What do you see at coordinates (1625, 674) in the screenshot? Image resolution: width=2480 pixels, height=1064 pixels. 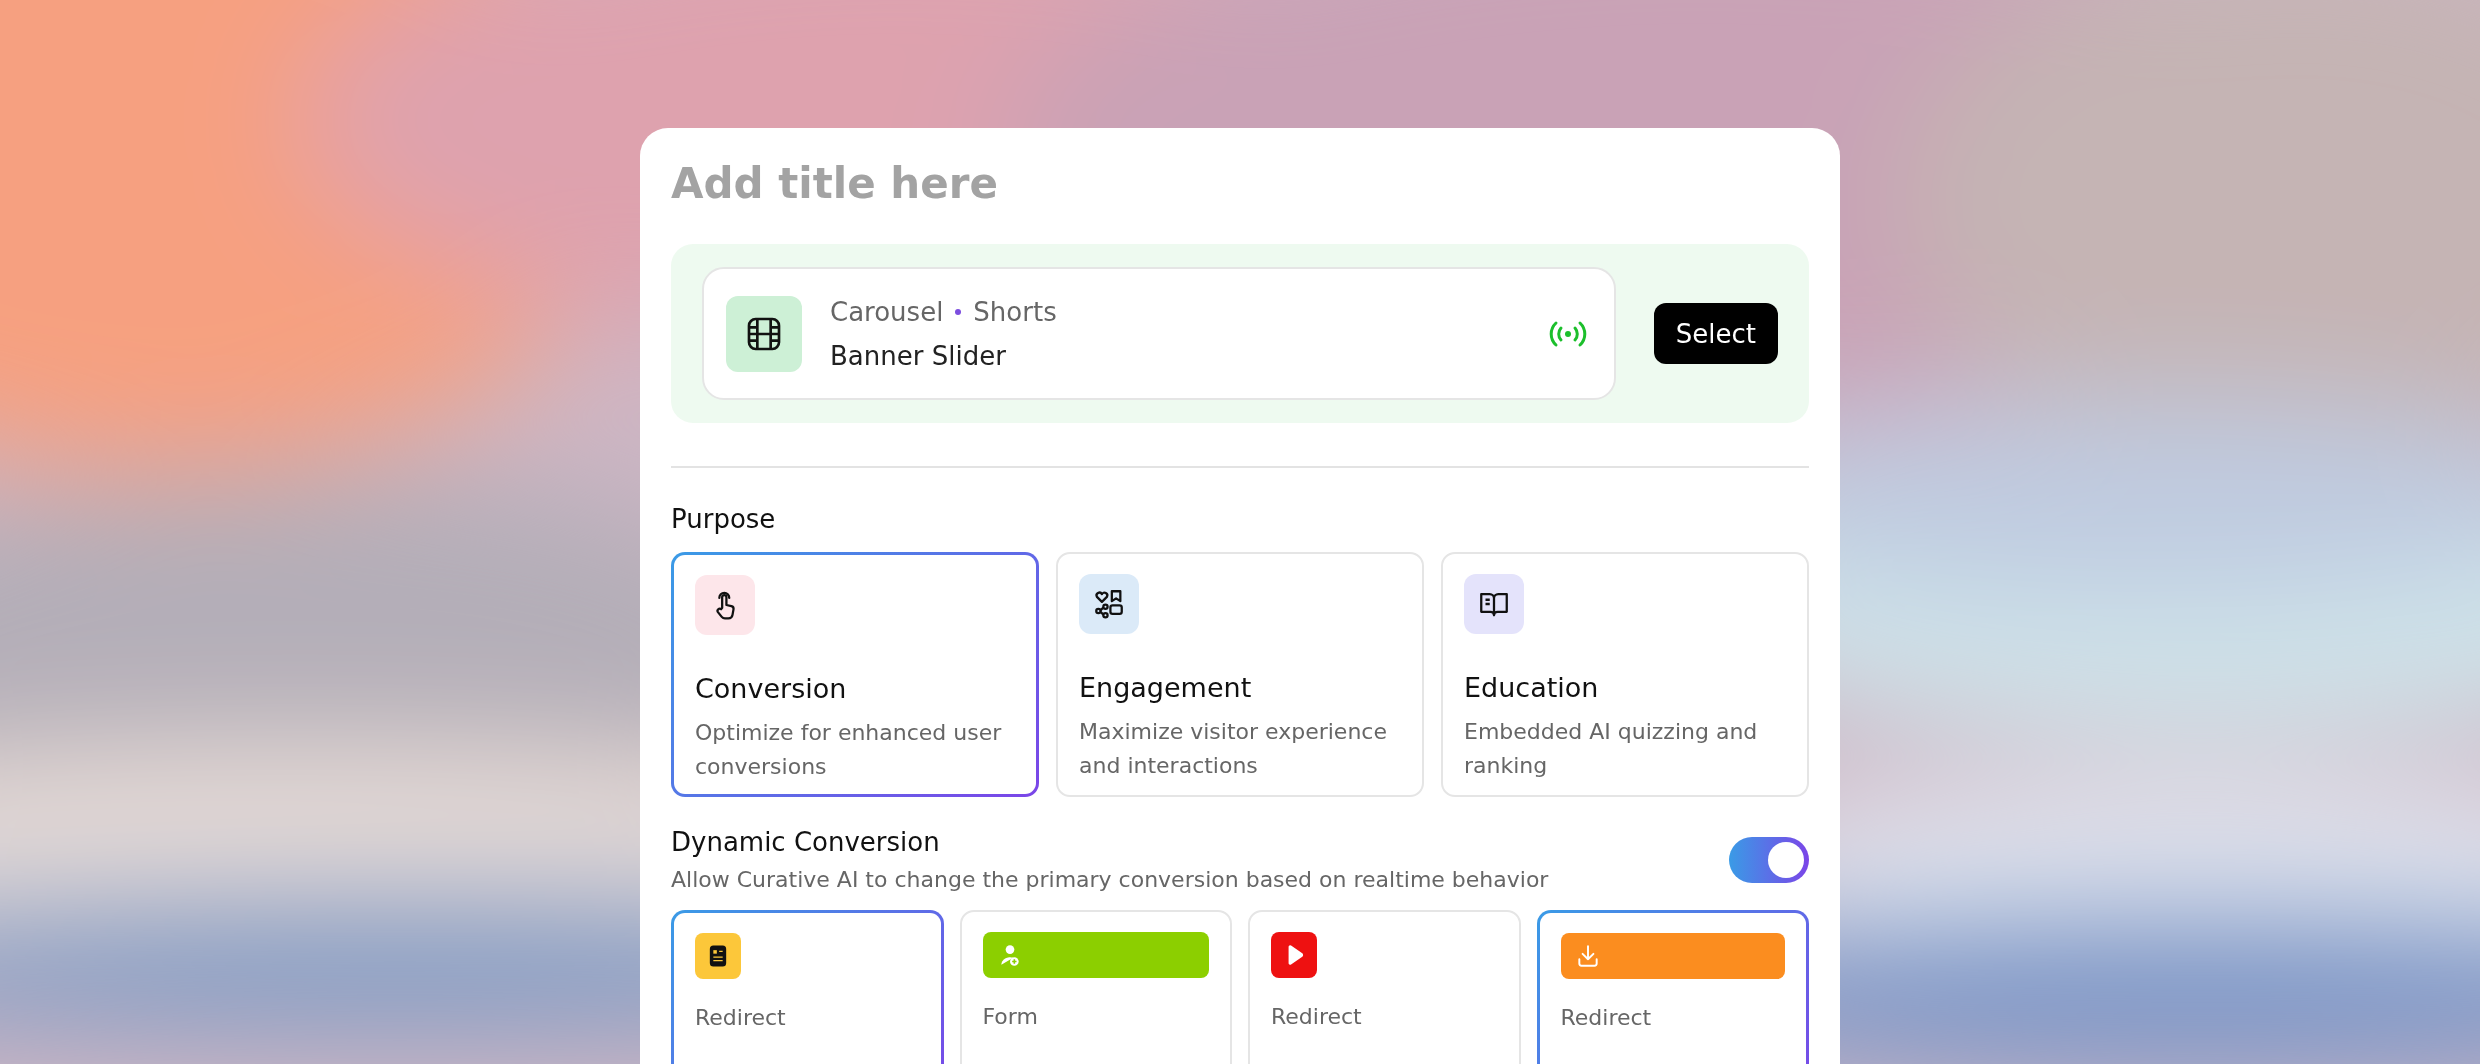 I see `purpose-option: Education Embedded AI quizzing and ranking` at bounding box center [1625, 674].